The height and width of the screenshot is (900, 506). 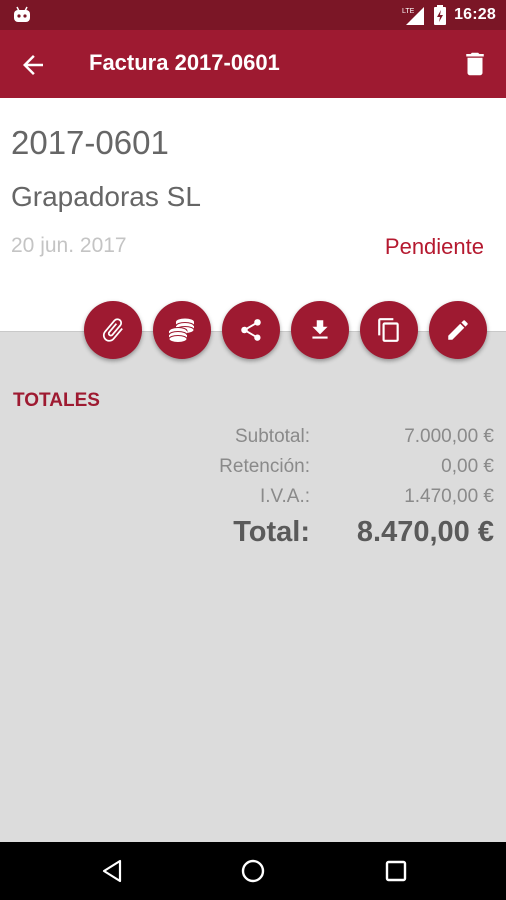 I want to click on action-buttons, so click(x=253, y=331).